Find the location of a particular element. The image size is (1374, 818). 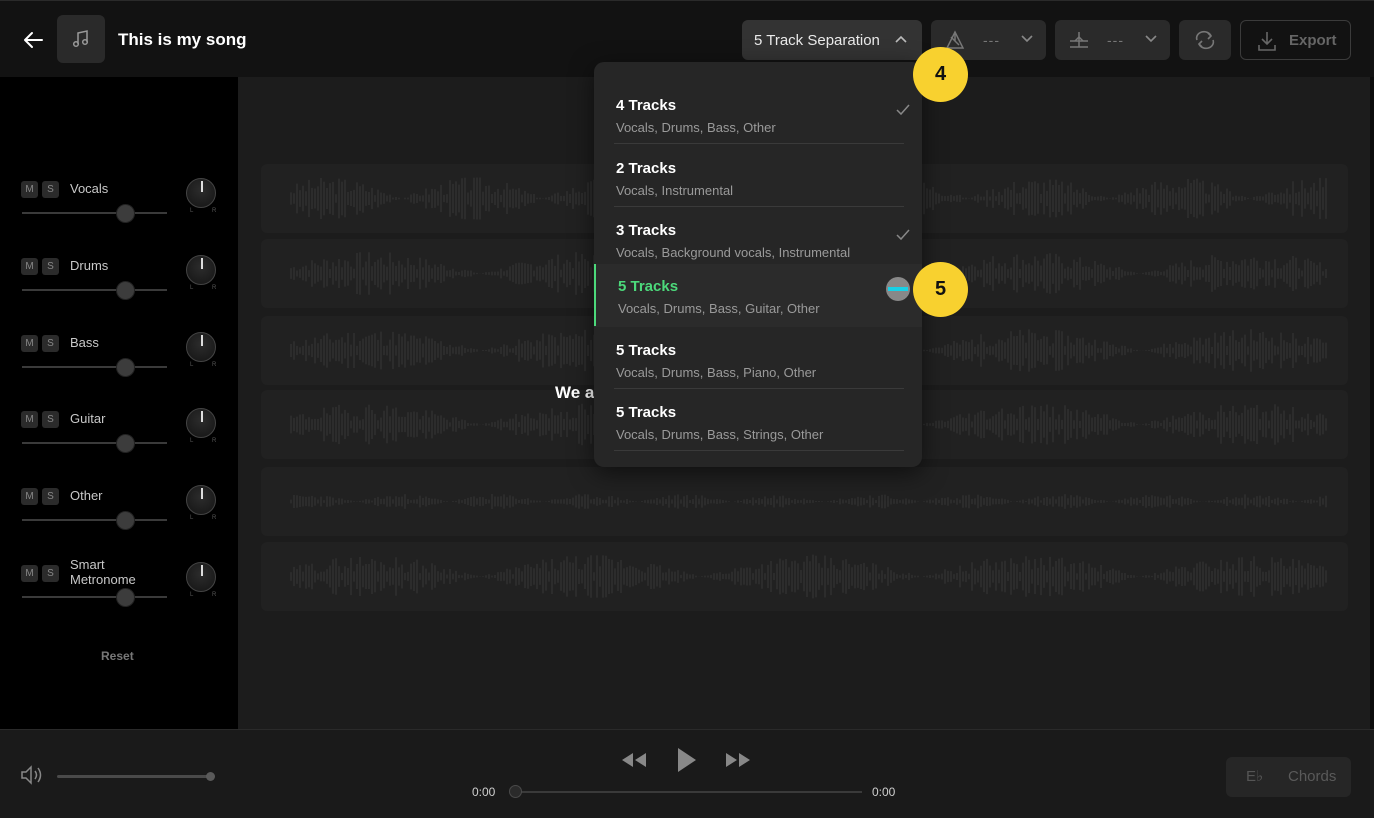

export-button: Export is located at coordinates (1295, 40).